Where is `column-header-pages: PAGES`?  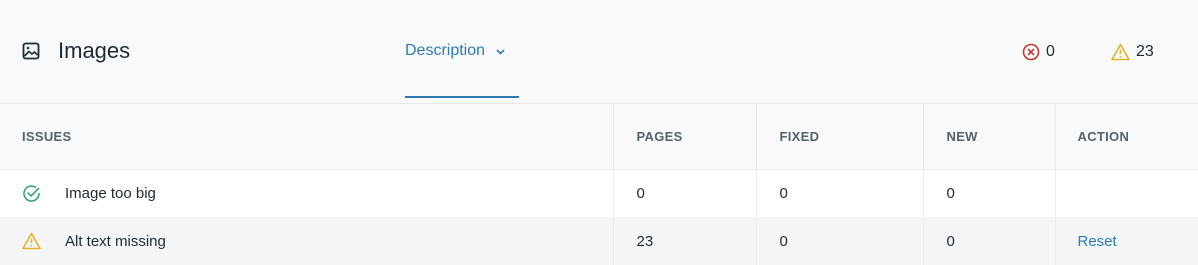
column-header-pages: PAGES is located at coordinates (684, 137).